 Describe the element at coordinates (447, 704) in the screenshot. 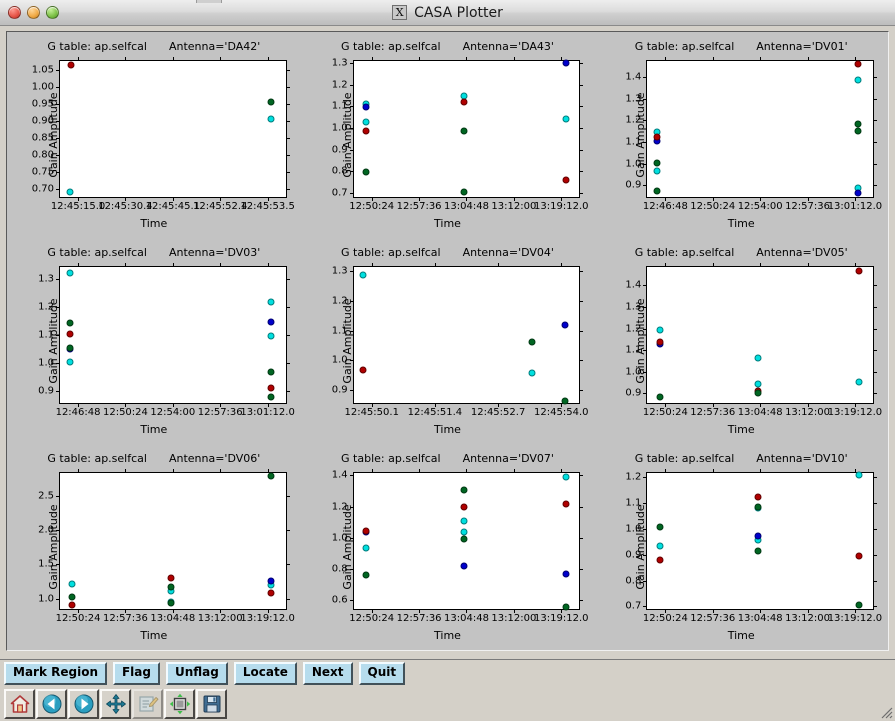

I see `navigation-icon-bar` at that location.